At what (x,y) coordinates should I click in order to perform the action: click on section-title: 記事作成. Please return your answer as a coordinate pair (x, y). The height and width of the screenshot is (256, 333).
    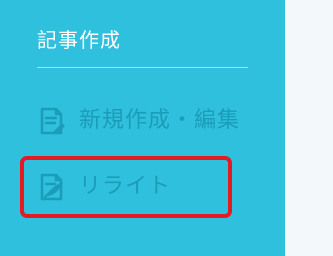
    Looking at the image, I should click on (79, 40).